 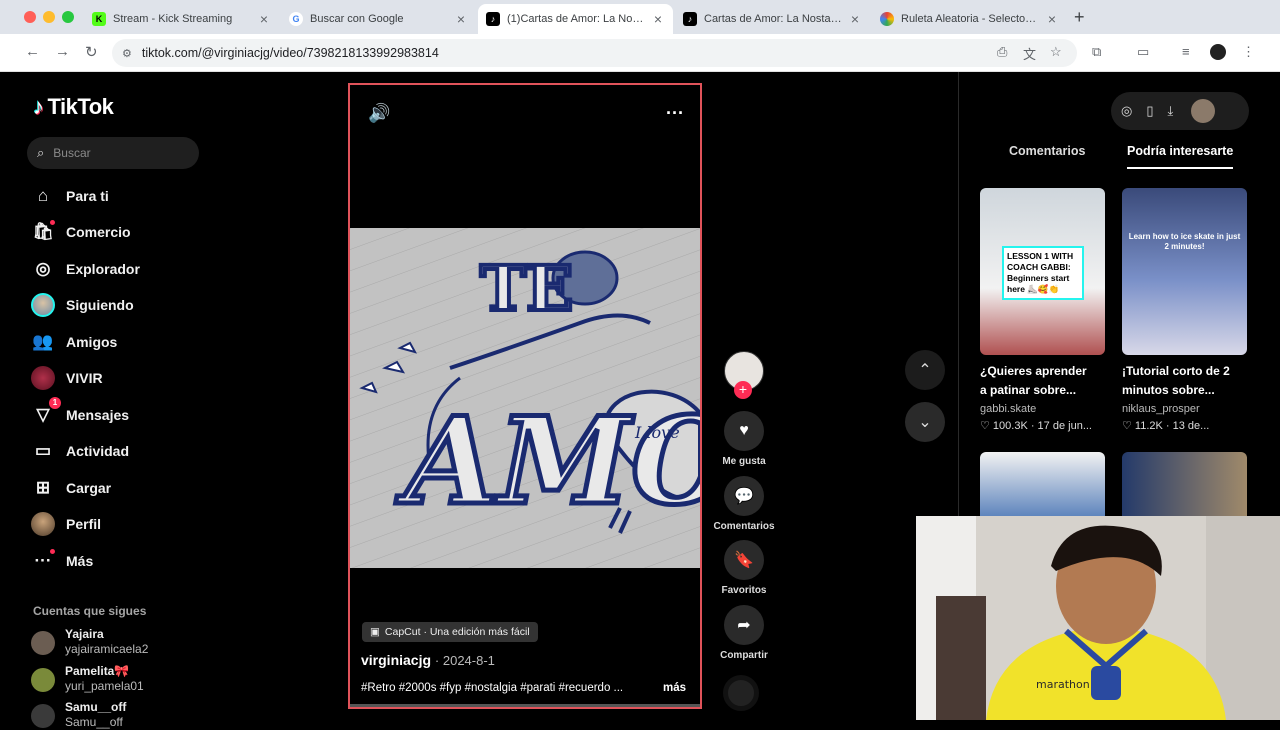 What do you see at coordinates (80, 451) in the screenshot?
I see `nav-actividad: ▭ Actividad` at bounding box center [80, 451].